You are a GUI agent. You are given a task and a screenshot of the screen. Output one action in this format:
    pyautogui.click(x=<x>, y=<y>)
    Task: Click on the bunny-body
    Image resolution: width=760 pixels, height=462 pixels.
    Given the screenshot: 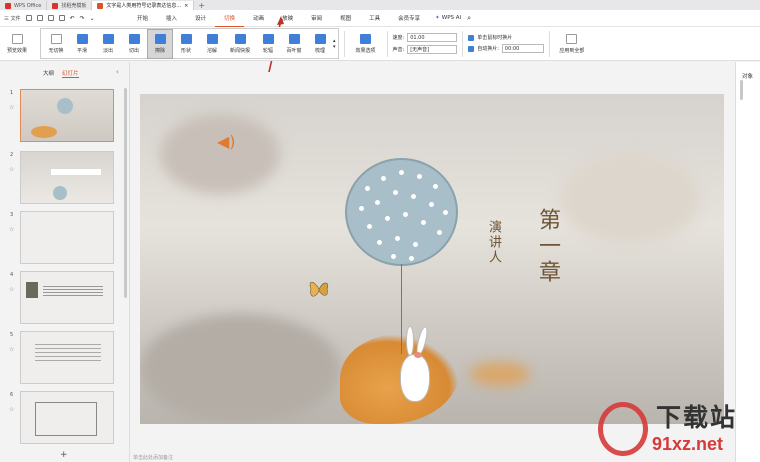 What is the action you would take?
    pyautogui.click(x=415, y=378)
    